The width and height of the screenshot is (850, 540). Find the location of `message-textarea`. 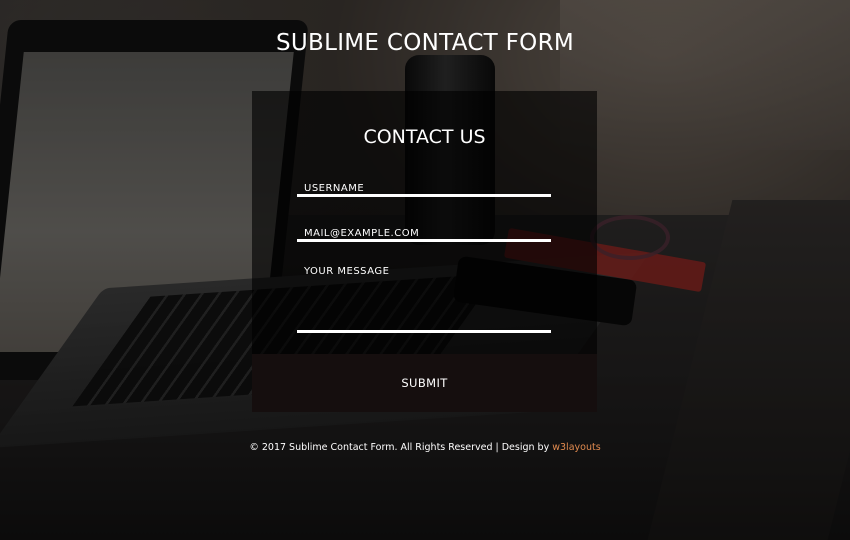

message-textarea is located at coordinates (424, 298).